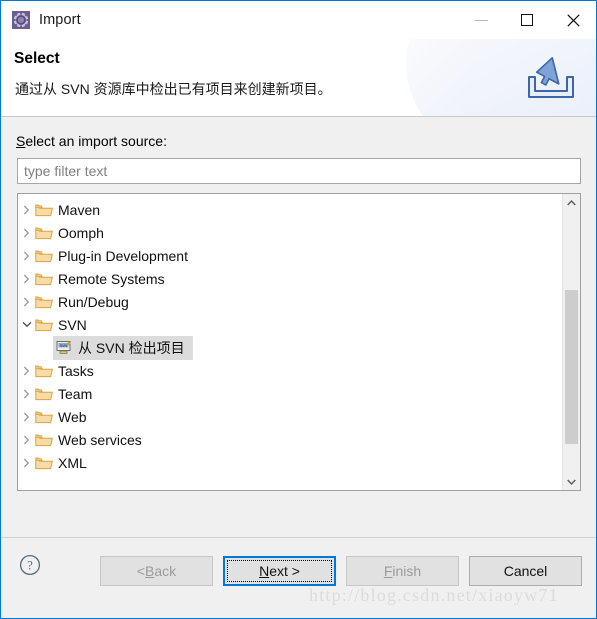  What do you see at coordinates (123, 255) in the screenshot?
I see `tree-item-label: Plug-in Development` at bounding box center [123, 255].